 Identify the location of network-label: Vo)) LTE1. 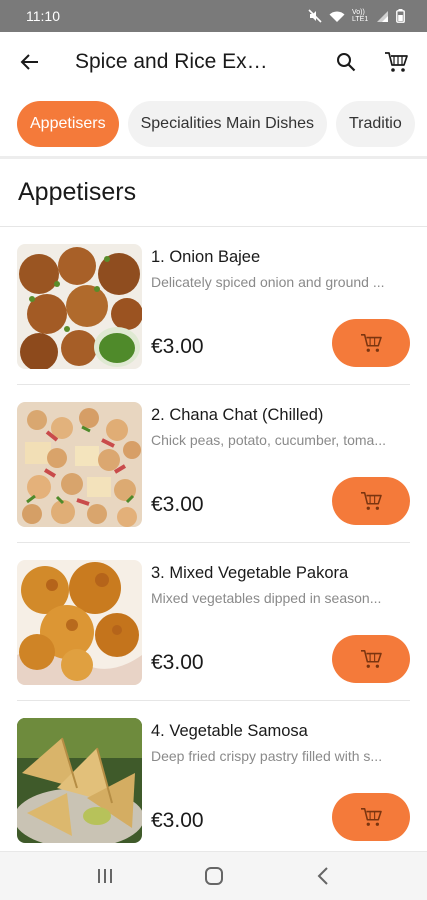
(360, 16).